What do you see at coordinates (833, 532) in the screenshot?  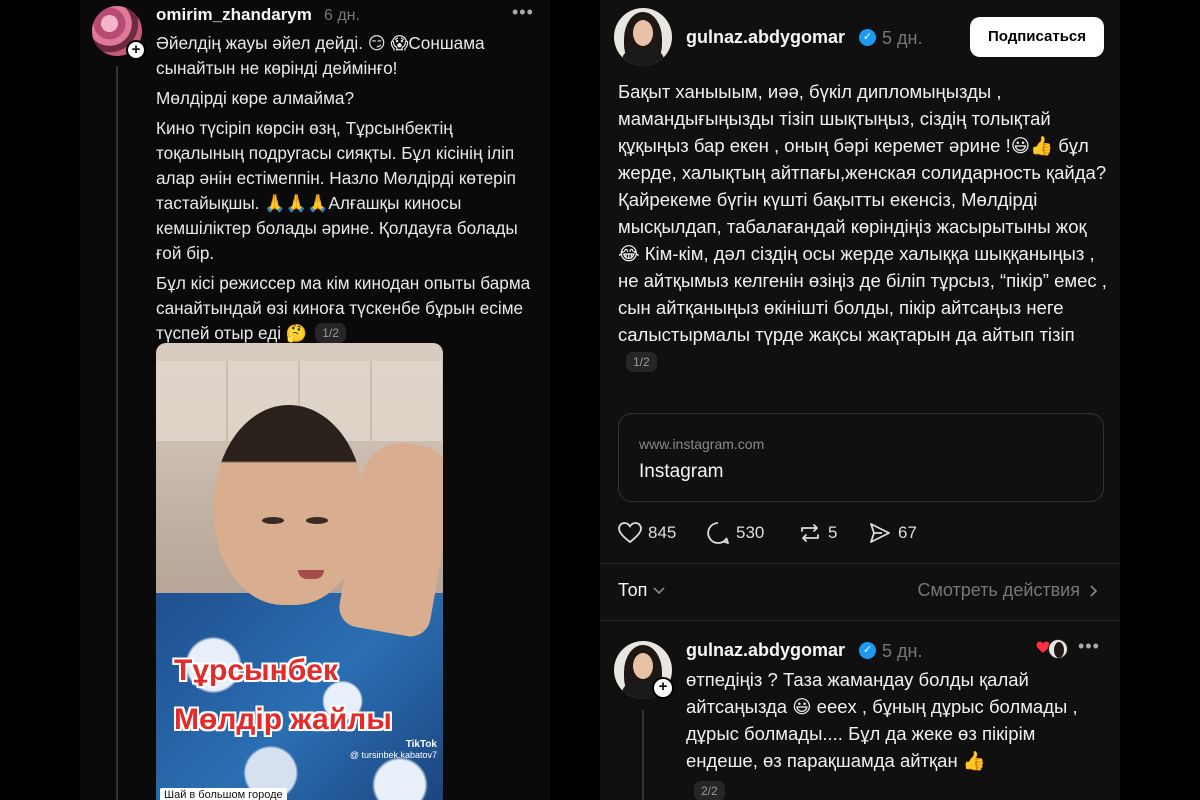 I see `repost-count: 5` at bounding box center [833, 532].